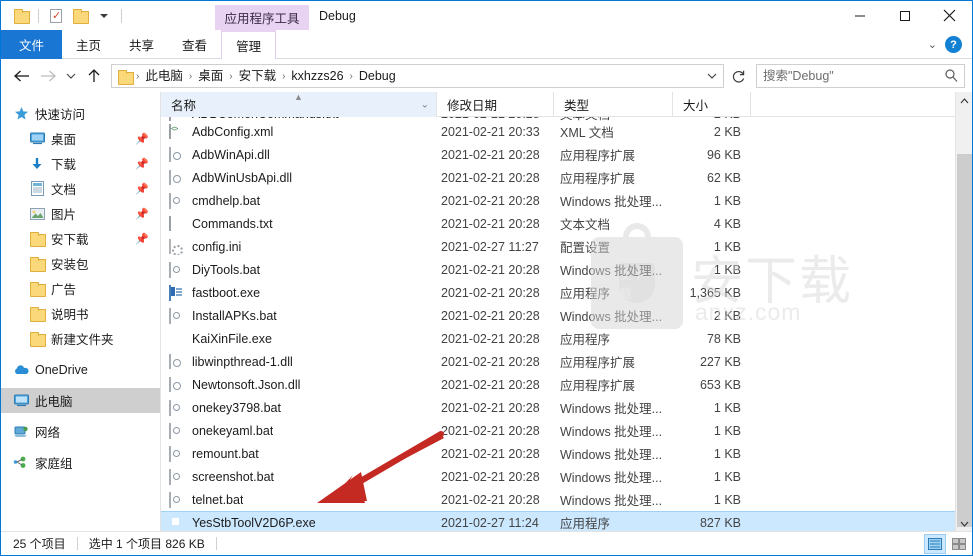  What do you see at coordinates (80, 288) in the screenshot?
I see `sidebar-item-ads: 广告` at bounding box center [80, 288].